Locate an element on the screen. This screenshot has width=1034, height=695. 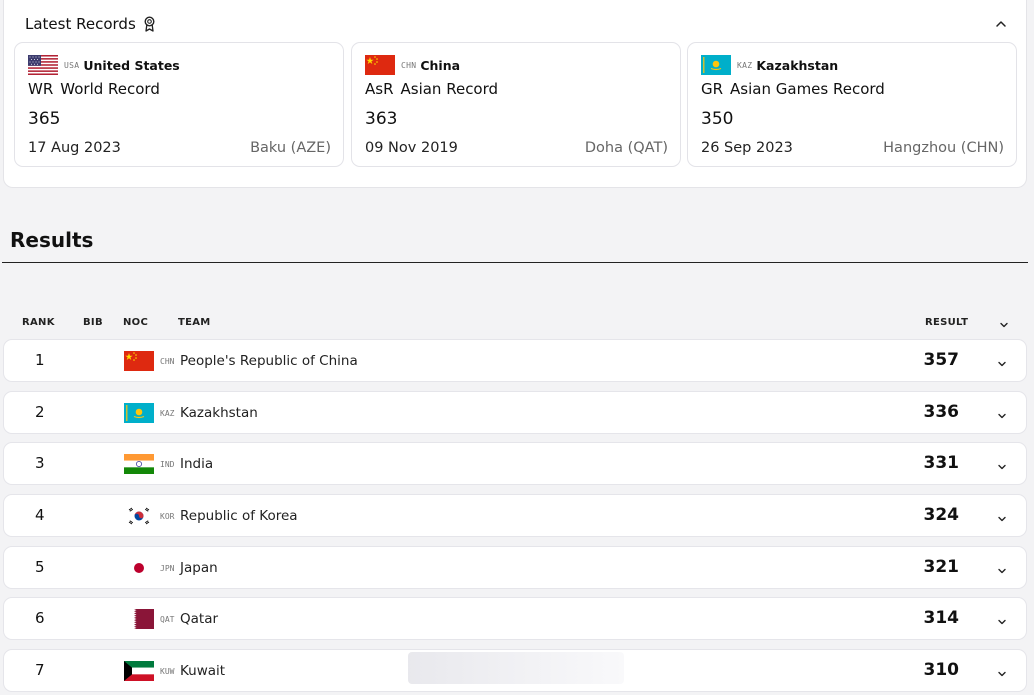
row-team: Japan is located at coordinates (199, 568).